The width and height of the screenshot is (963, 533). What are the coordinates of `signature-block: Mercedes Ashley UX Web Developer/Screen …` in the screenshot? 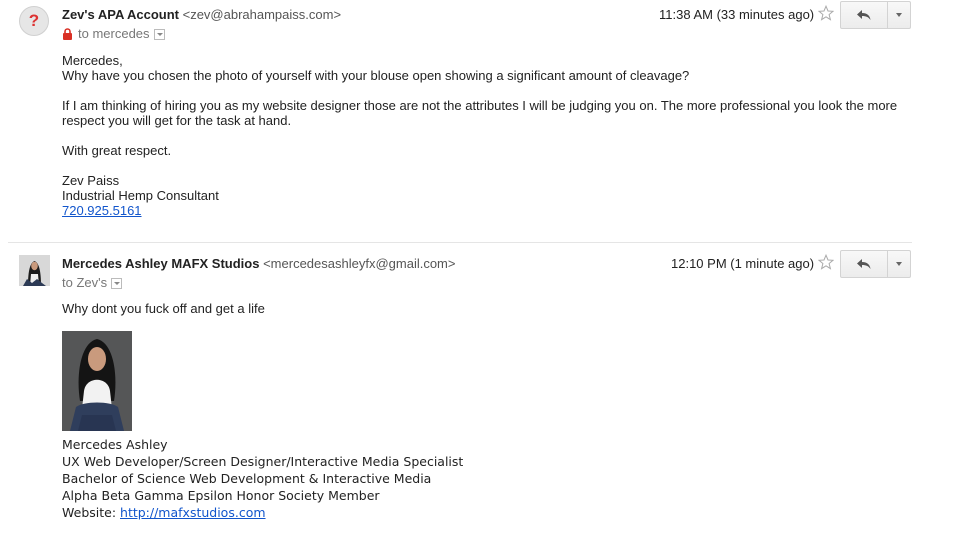 It's located at (262, 478).